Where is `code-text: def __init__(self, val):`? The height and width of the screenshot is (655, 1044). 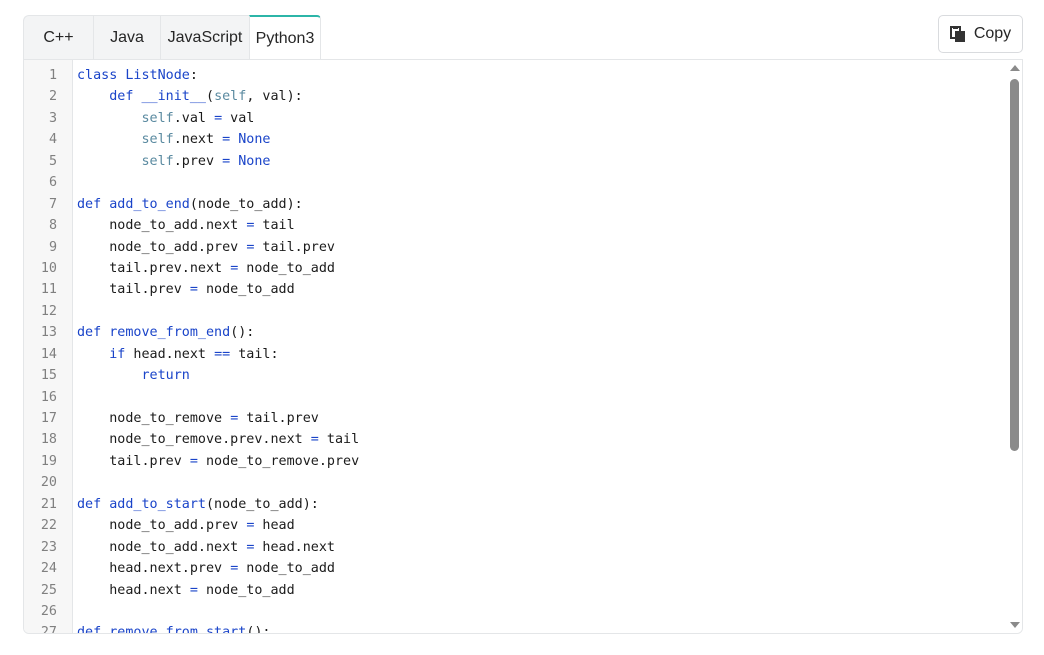 code-text: def __init__(self, val): is located at coordinates (206, 97).